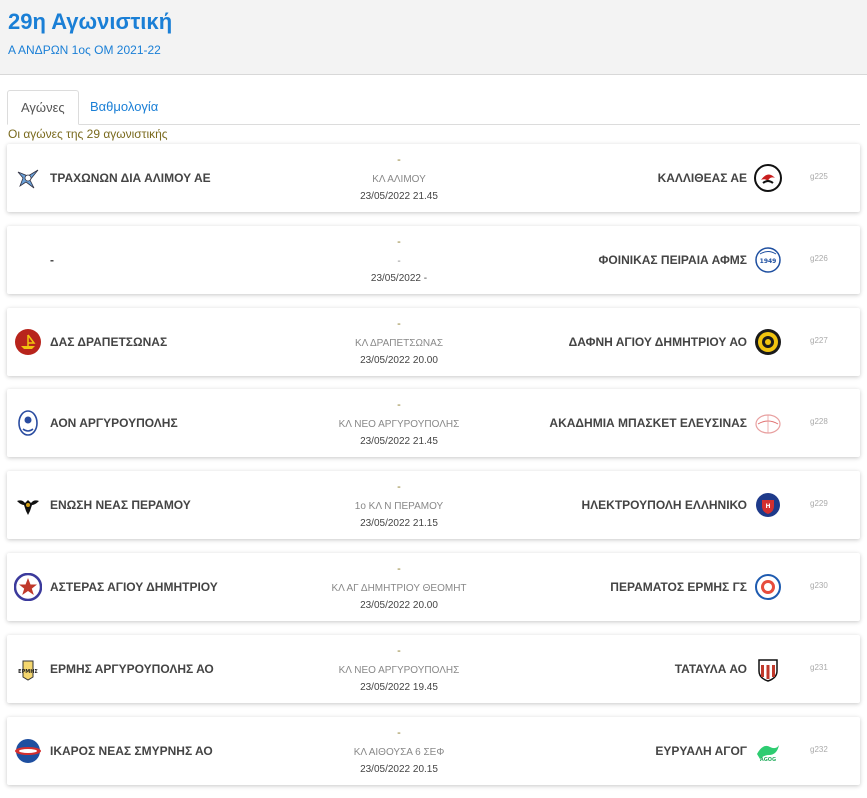 The height and width of the screenshot is (798, 867). I want to click on svg-text: AGOG, so click(768, 760).